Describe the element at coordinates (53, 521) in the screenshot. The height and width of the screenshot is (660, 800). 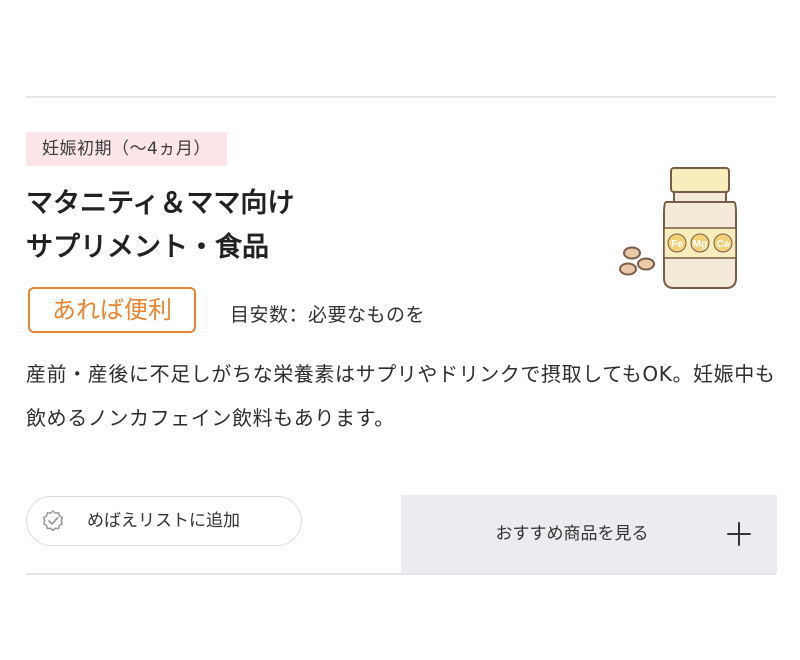
I see `check-badge-icon` at that location.